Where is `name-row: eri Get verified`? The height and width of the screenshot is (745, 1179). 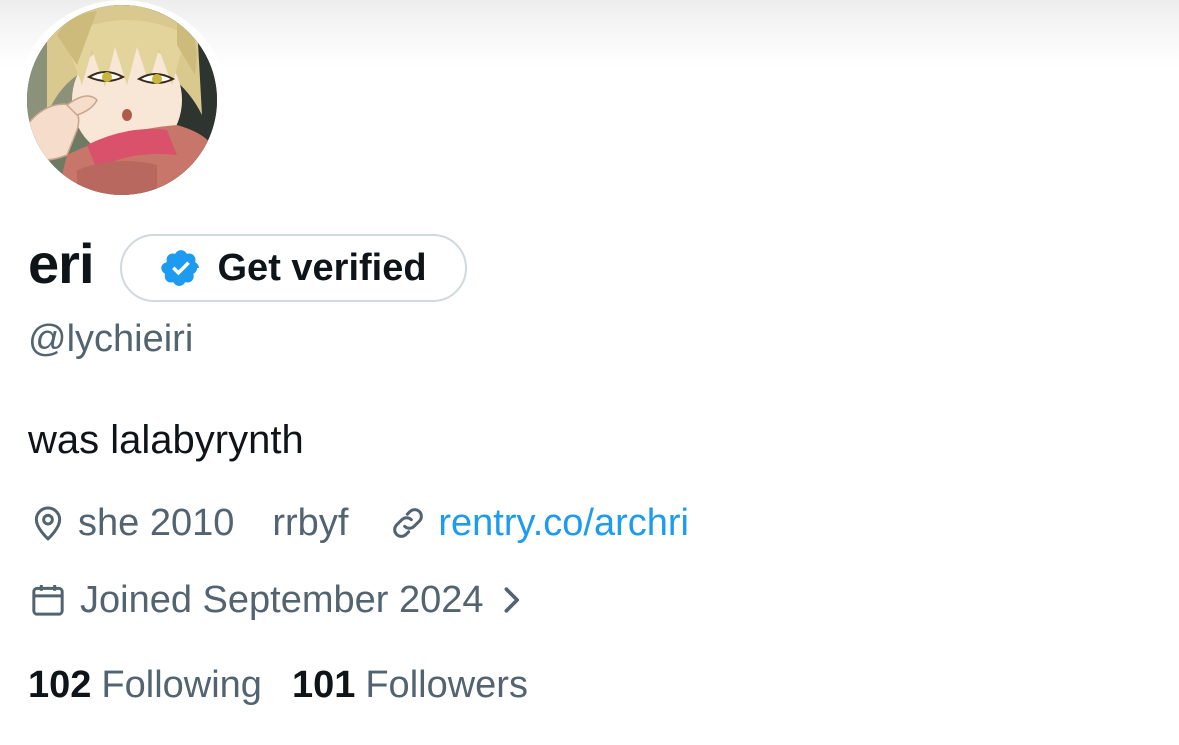 name-row: eri Get verified is located at coordinates (247, 268).